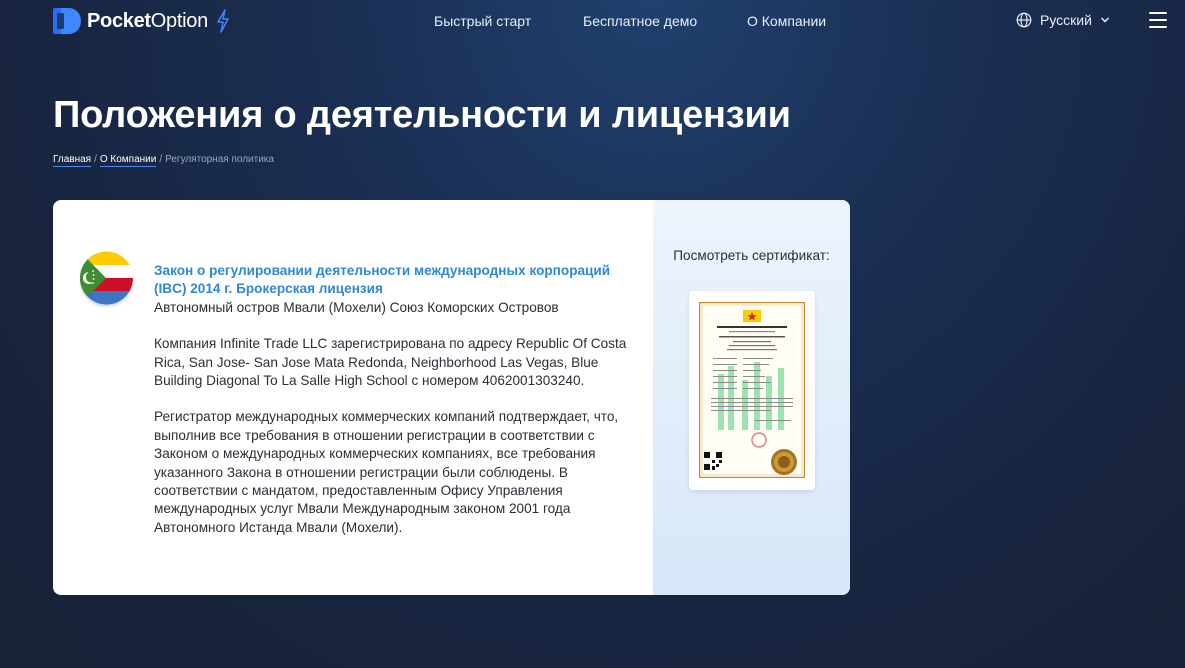 This screenshot has height=668, width=1185. I want to click on certificate-panel: Посмотреть сертификат:, so click(751, 397).